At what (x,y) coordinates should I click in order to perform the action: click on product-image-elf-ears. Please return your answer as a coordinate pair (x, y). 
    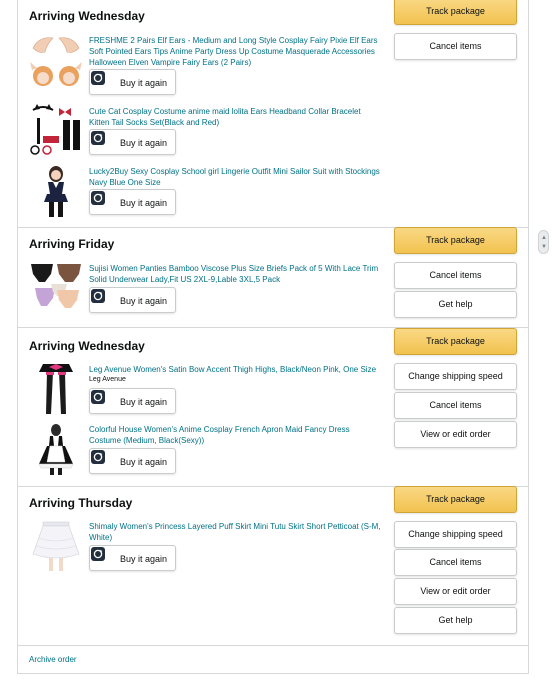
    Looking at the image, I should click on (56, 61).